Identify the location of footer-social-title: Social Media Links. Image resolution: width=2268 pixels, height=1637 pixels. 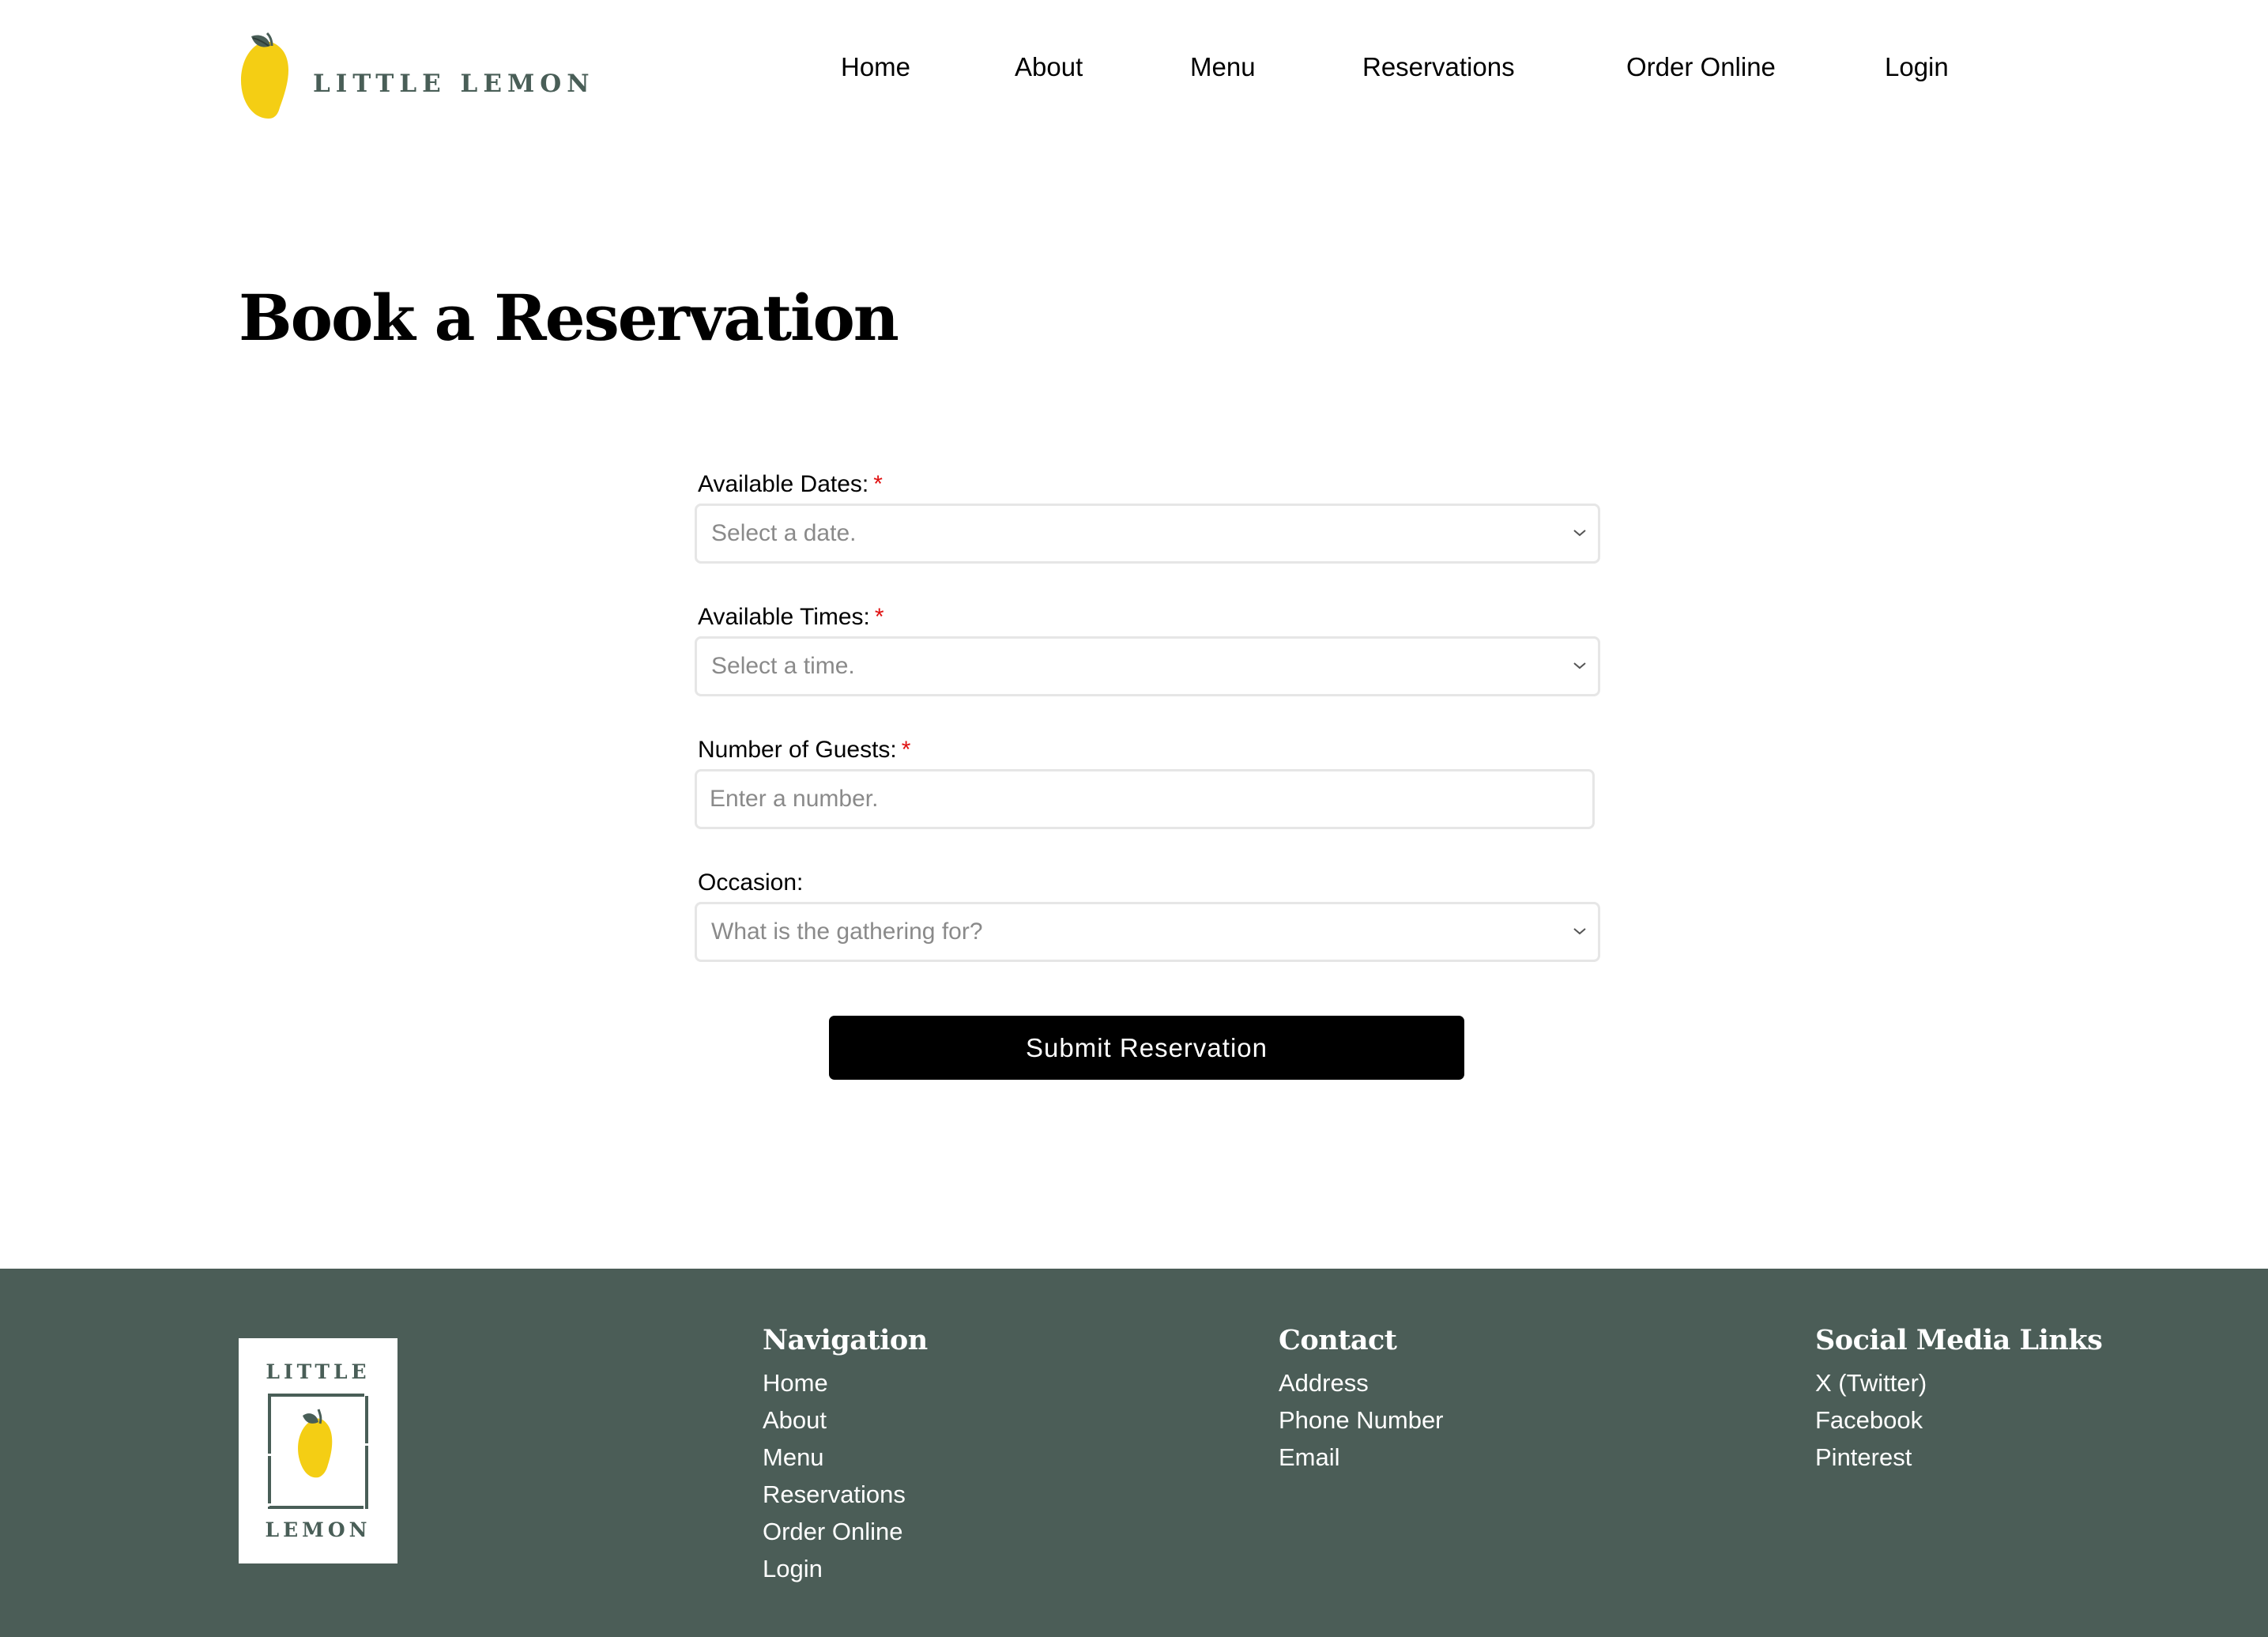
(1959, 1340).